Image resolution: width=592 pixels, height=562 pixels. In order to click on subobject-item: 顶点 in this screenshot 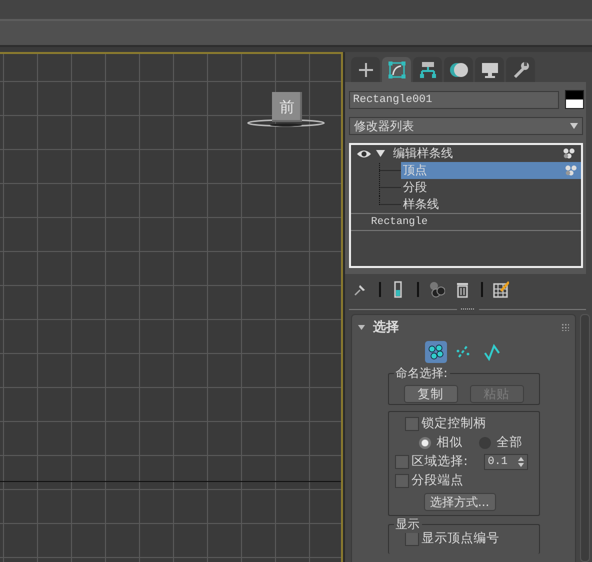, I will do `click(491, 170)`.